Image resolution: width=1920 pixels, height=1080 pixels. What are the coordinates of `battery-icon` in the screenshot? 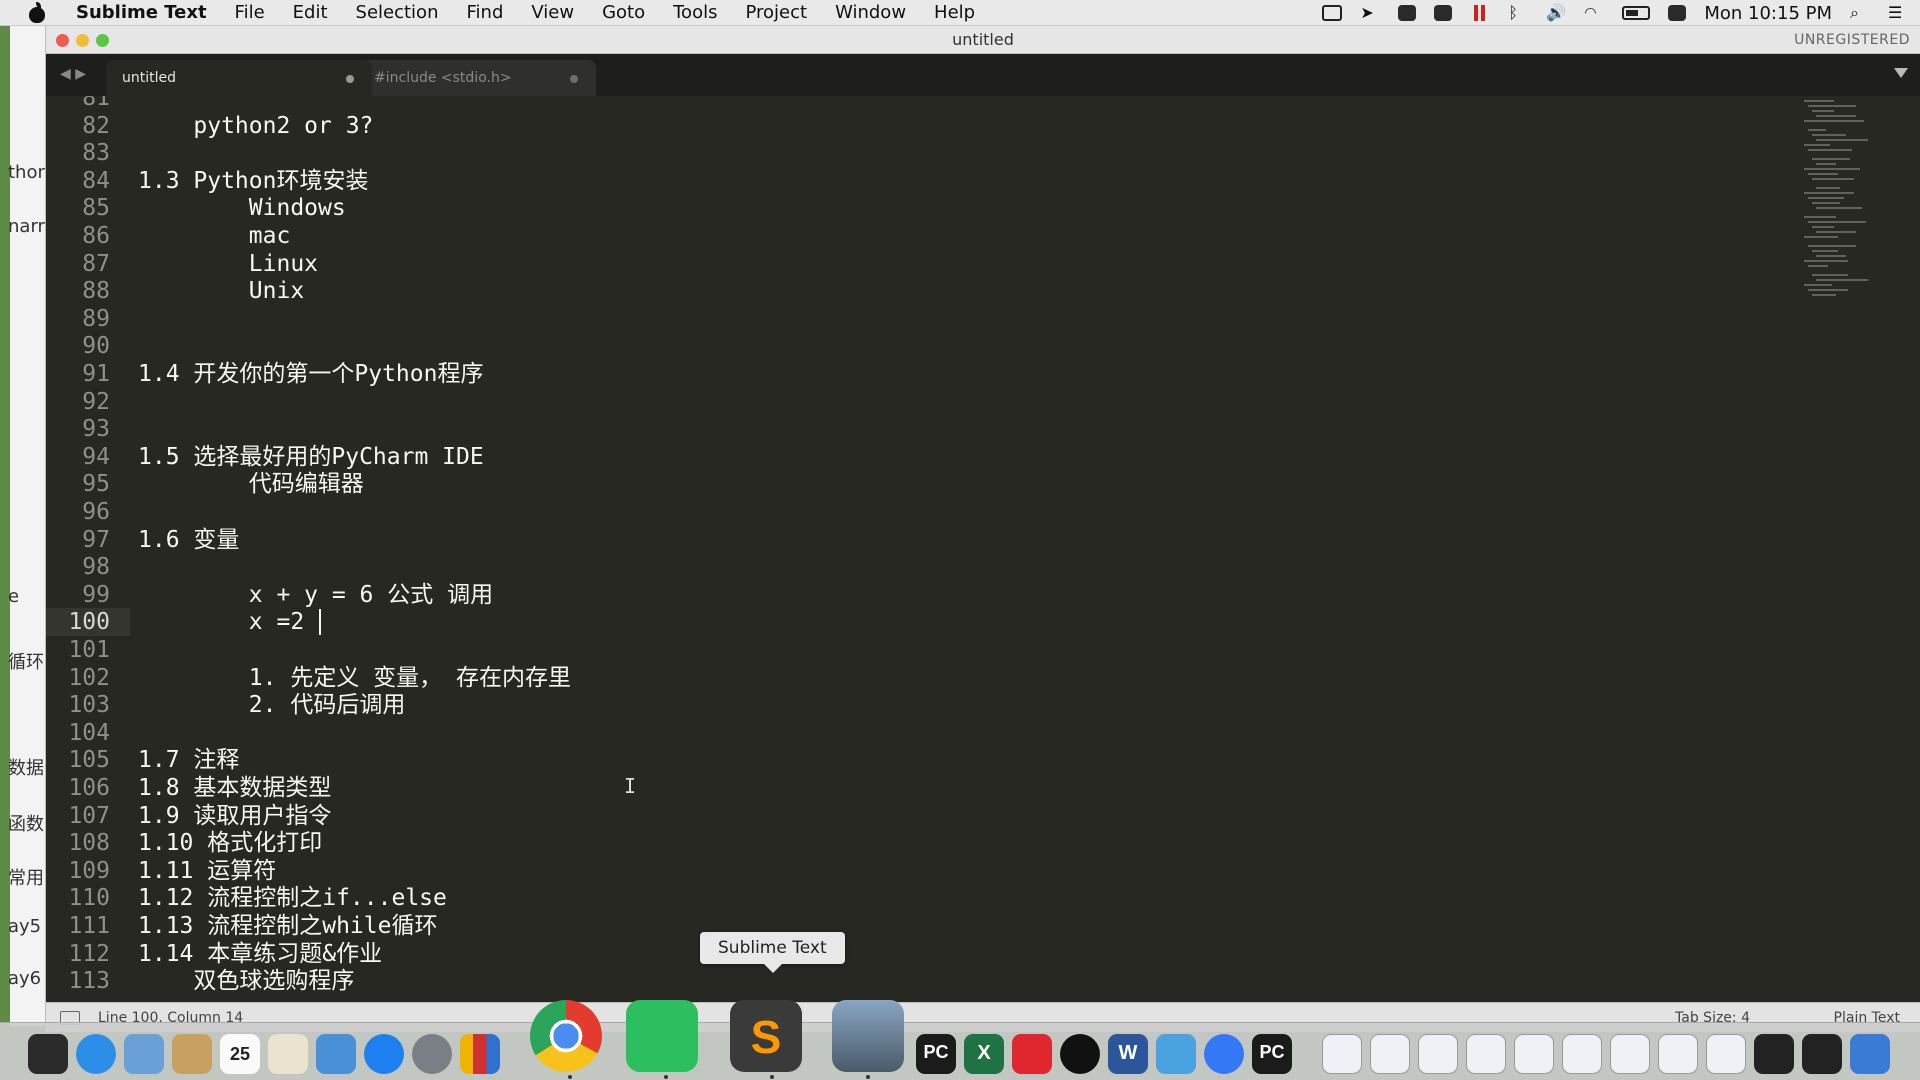 It's located at (1636, 13).